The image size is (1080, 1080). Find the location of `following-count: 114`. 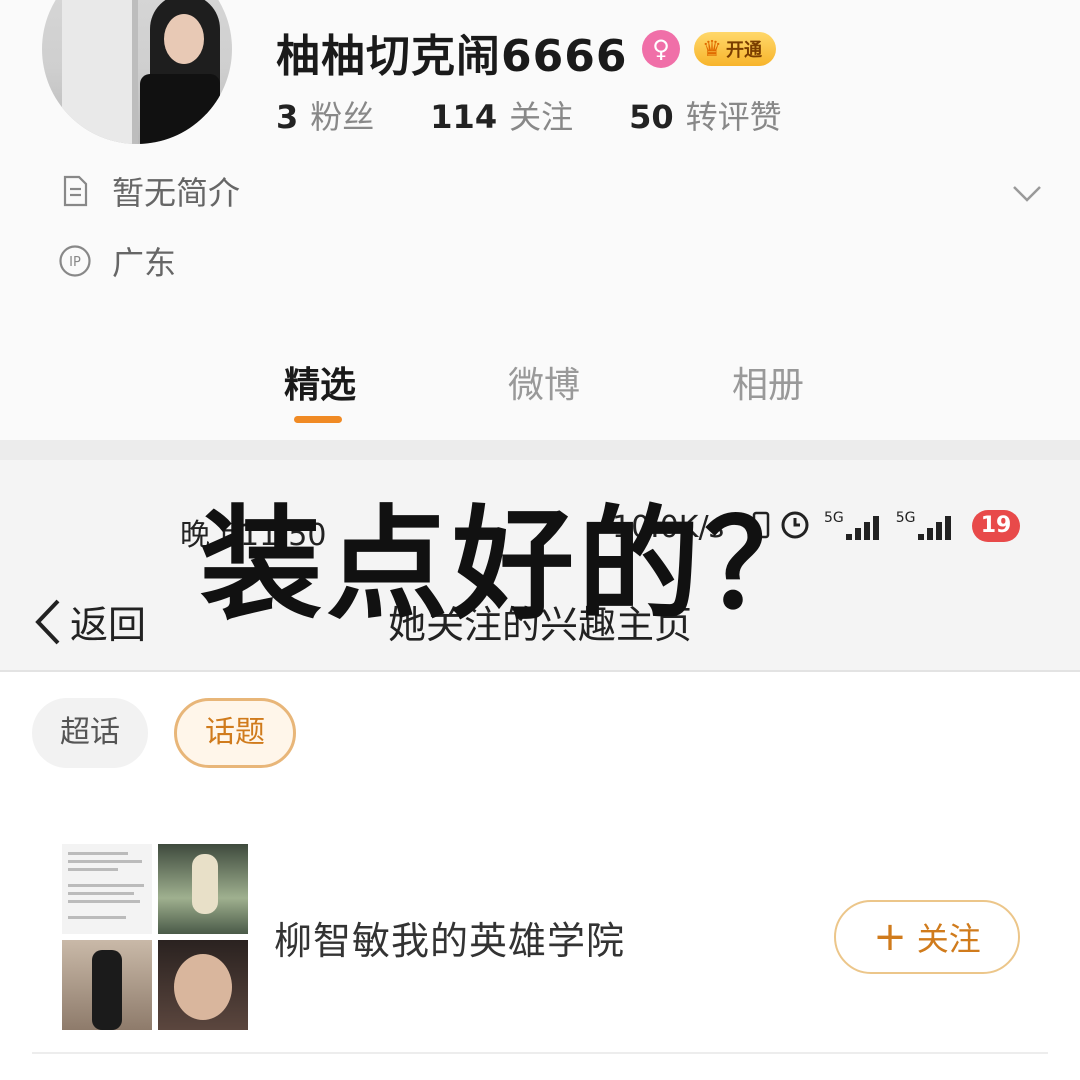

following-count: 114 is located at coordinates (464, 117).